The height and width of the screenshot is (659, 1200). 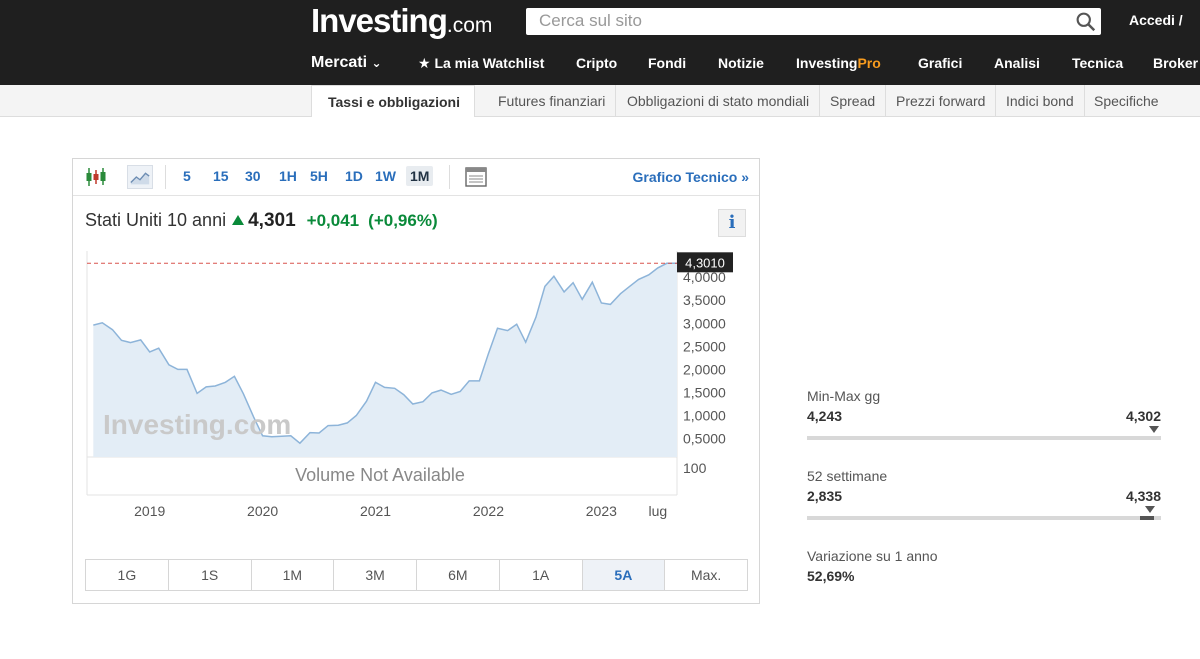 What do you see at coordinates (940, 63) in the screenshot?
I see `nav-grafici: Grafici` at bounding box center [940, 63].